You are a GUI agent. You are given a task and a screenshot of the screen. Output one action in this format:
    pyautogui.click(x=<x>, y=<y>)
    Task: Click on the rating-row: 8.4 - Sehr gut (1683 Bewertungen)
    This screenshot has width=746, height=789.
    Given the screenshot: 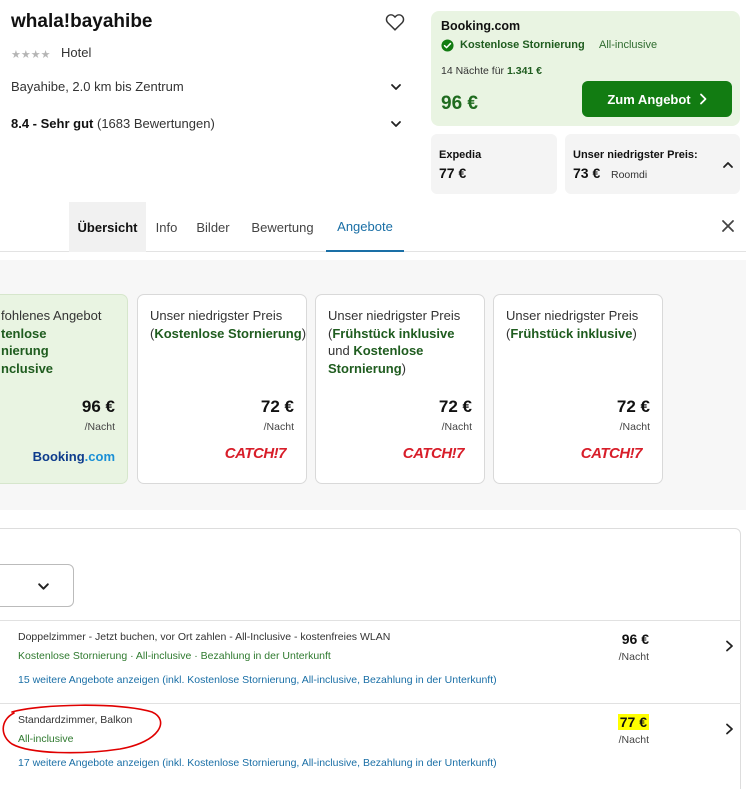 What is the action you would take?
    pyautogui.click(x=208, y=124)
    